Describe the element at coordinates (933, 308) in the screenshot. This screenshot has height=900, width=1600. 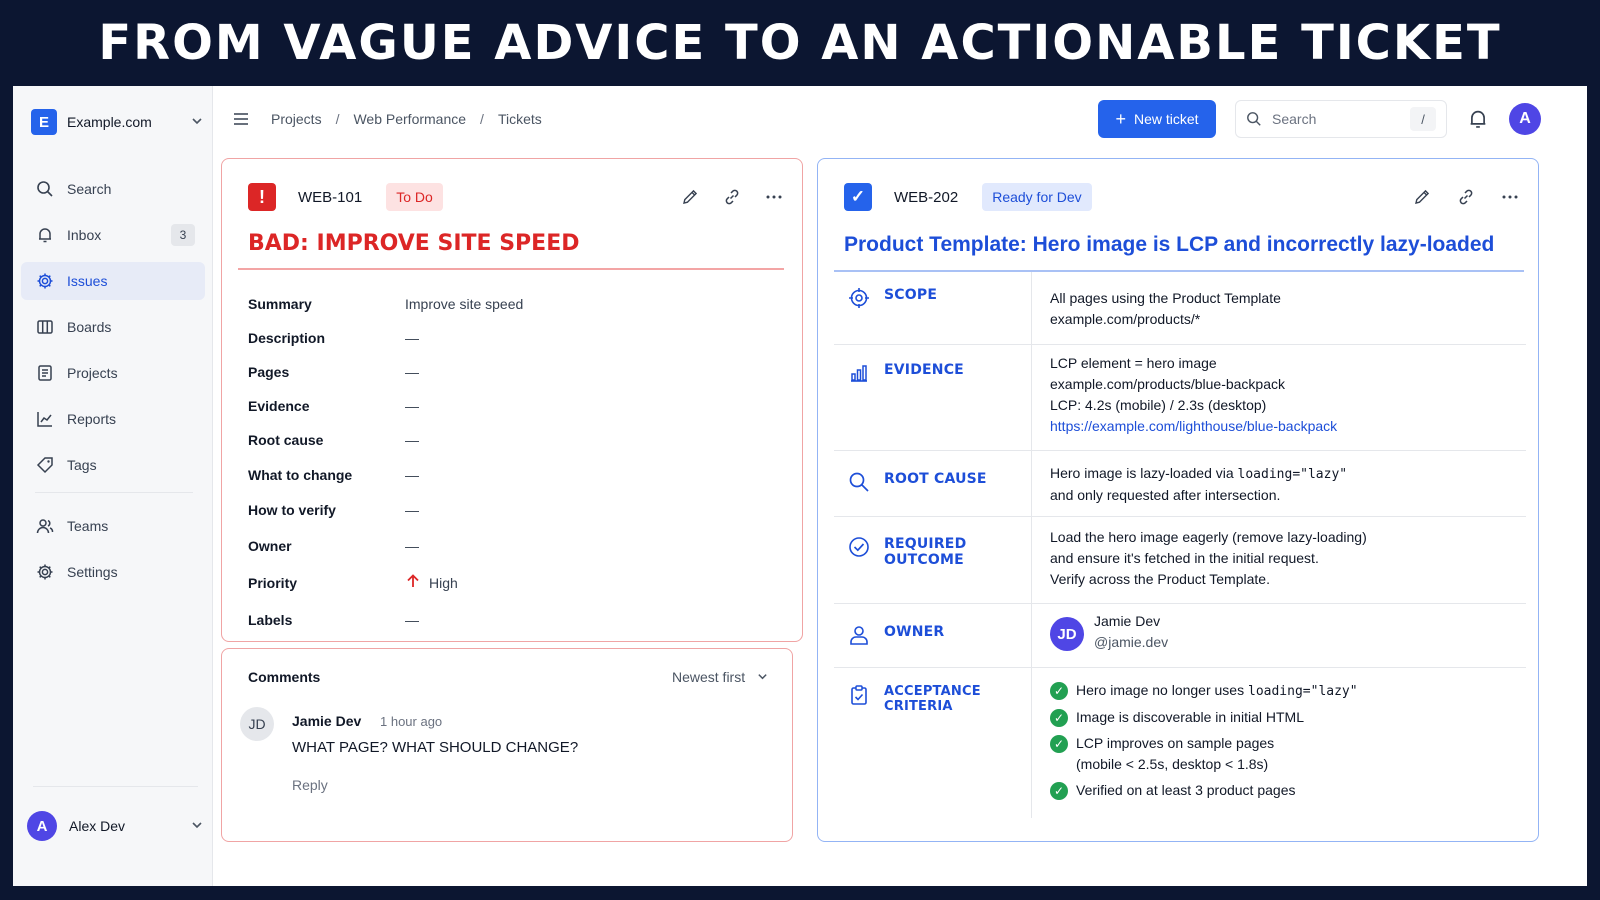
I see `row-key: SCOPE` at that location.